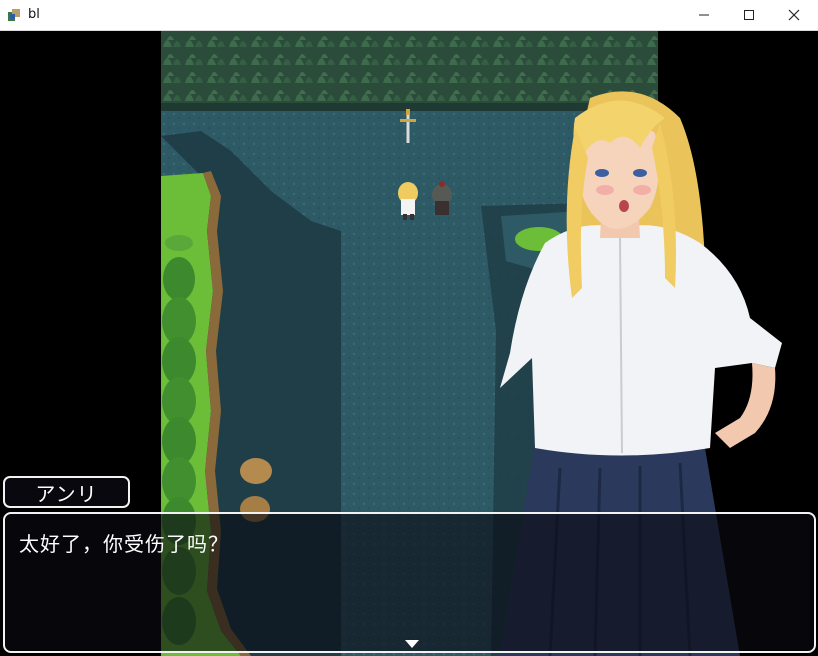 This screenshot has width=818, height=656. I want to click on app-icon, so click(14, 15).